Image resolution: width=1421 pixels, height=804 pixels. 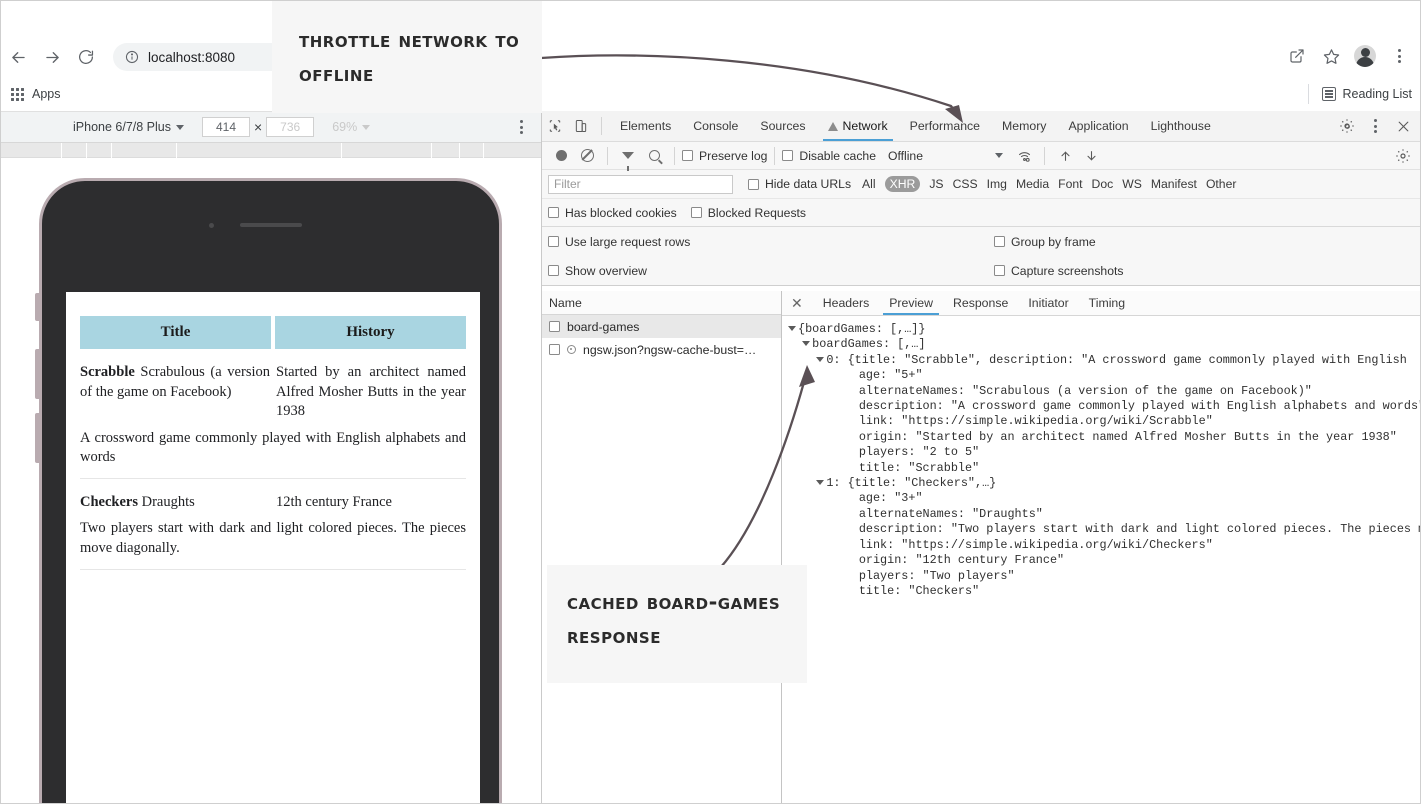 What do you see at coordinates (654, 156) in the screenshot?
I see `search-icon` at bounding box center [654, 156].